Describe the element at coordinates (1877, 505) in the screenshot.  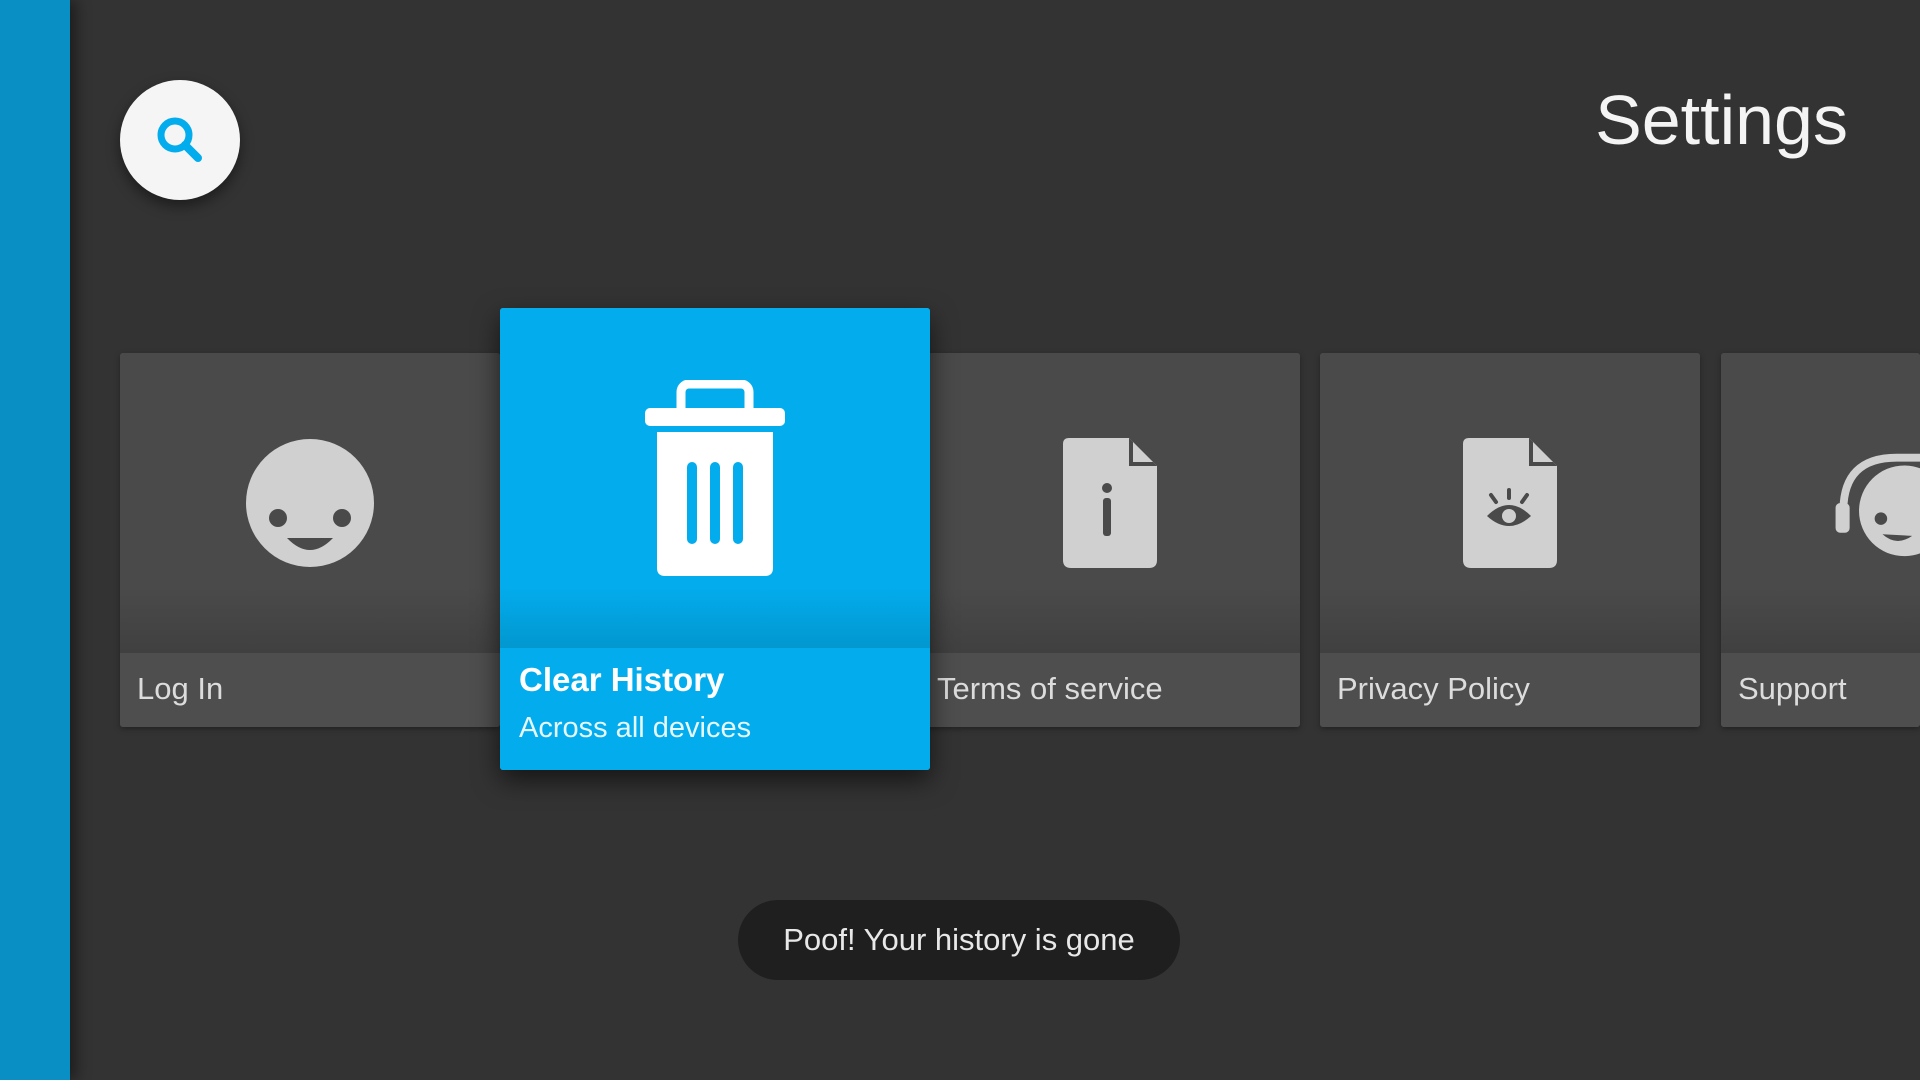
I see `headset-icon` at that location.